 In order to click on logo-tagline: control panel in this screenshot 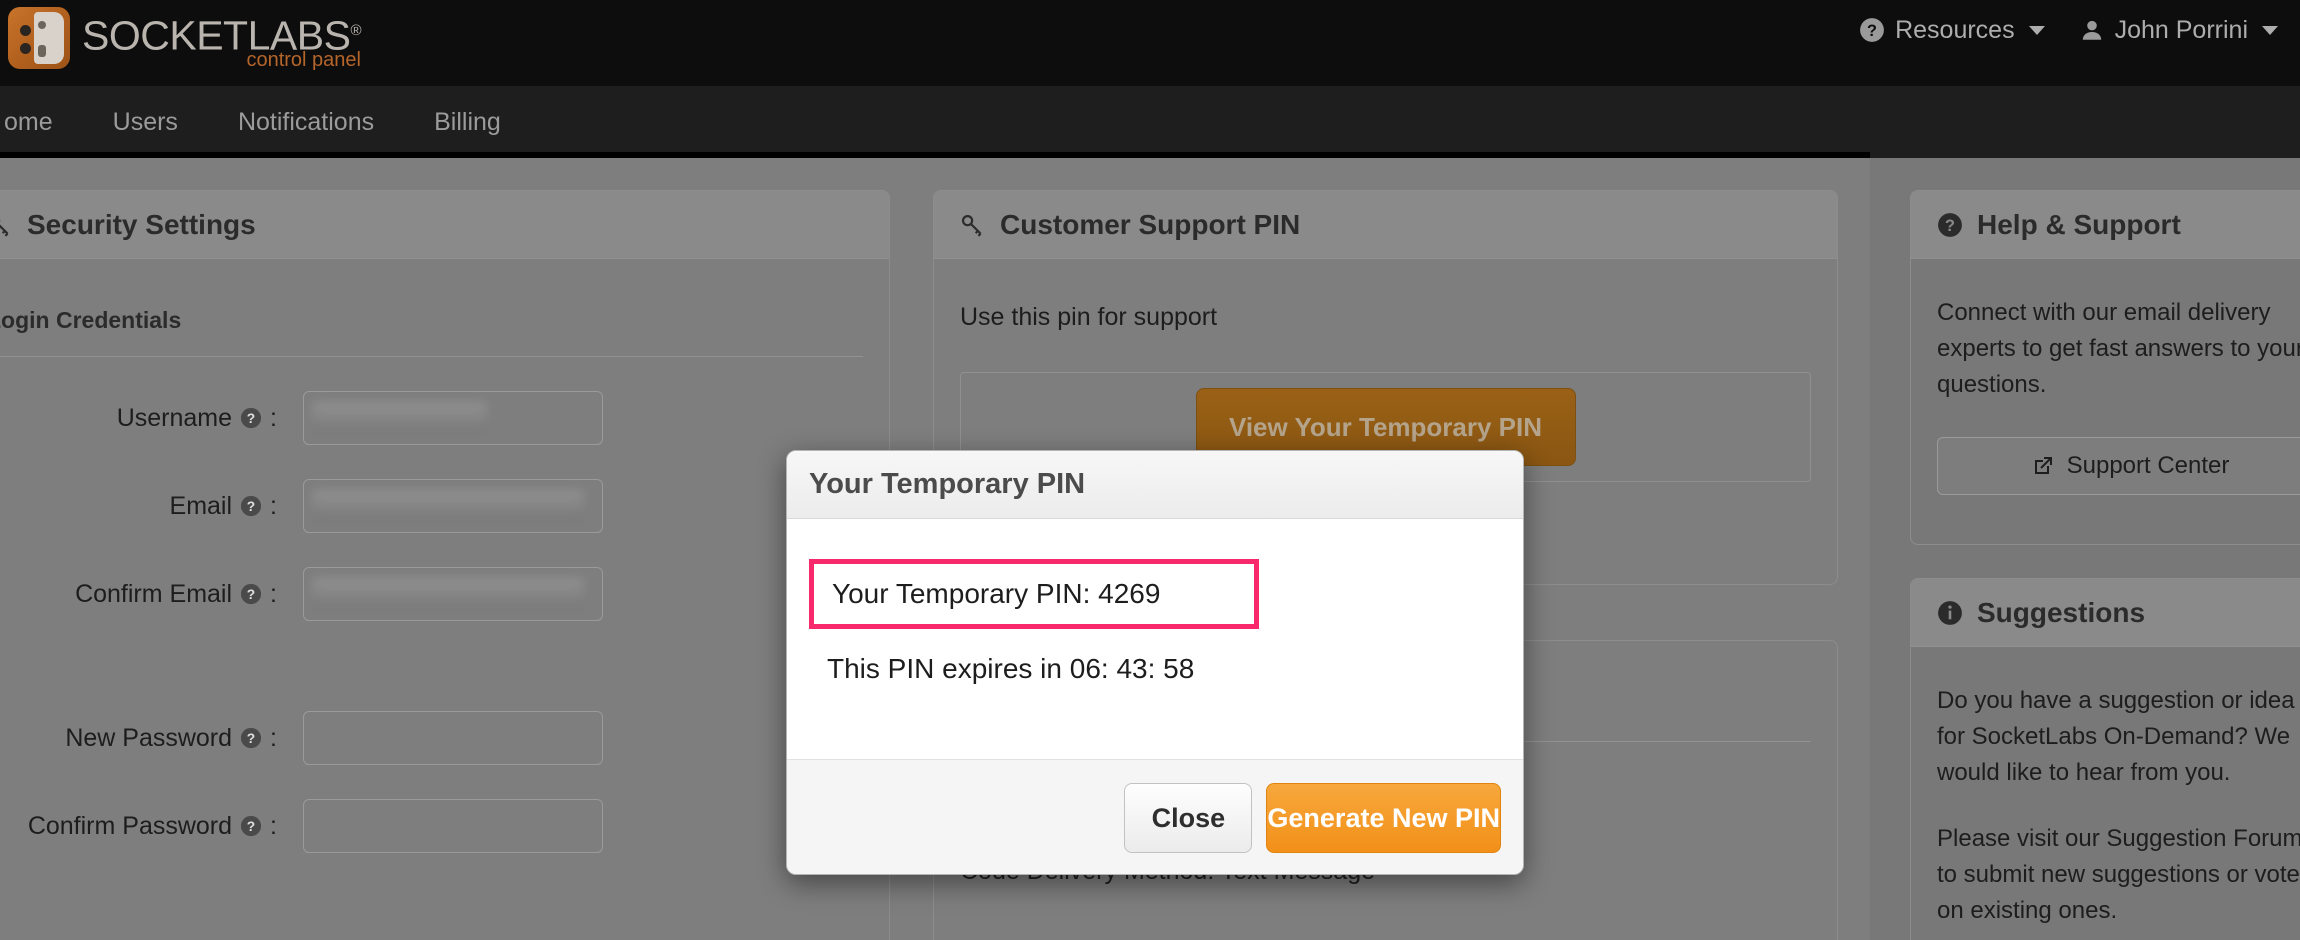, I will do `click(303, 60)`.